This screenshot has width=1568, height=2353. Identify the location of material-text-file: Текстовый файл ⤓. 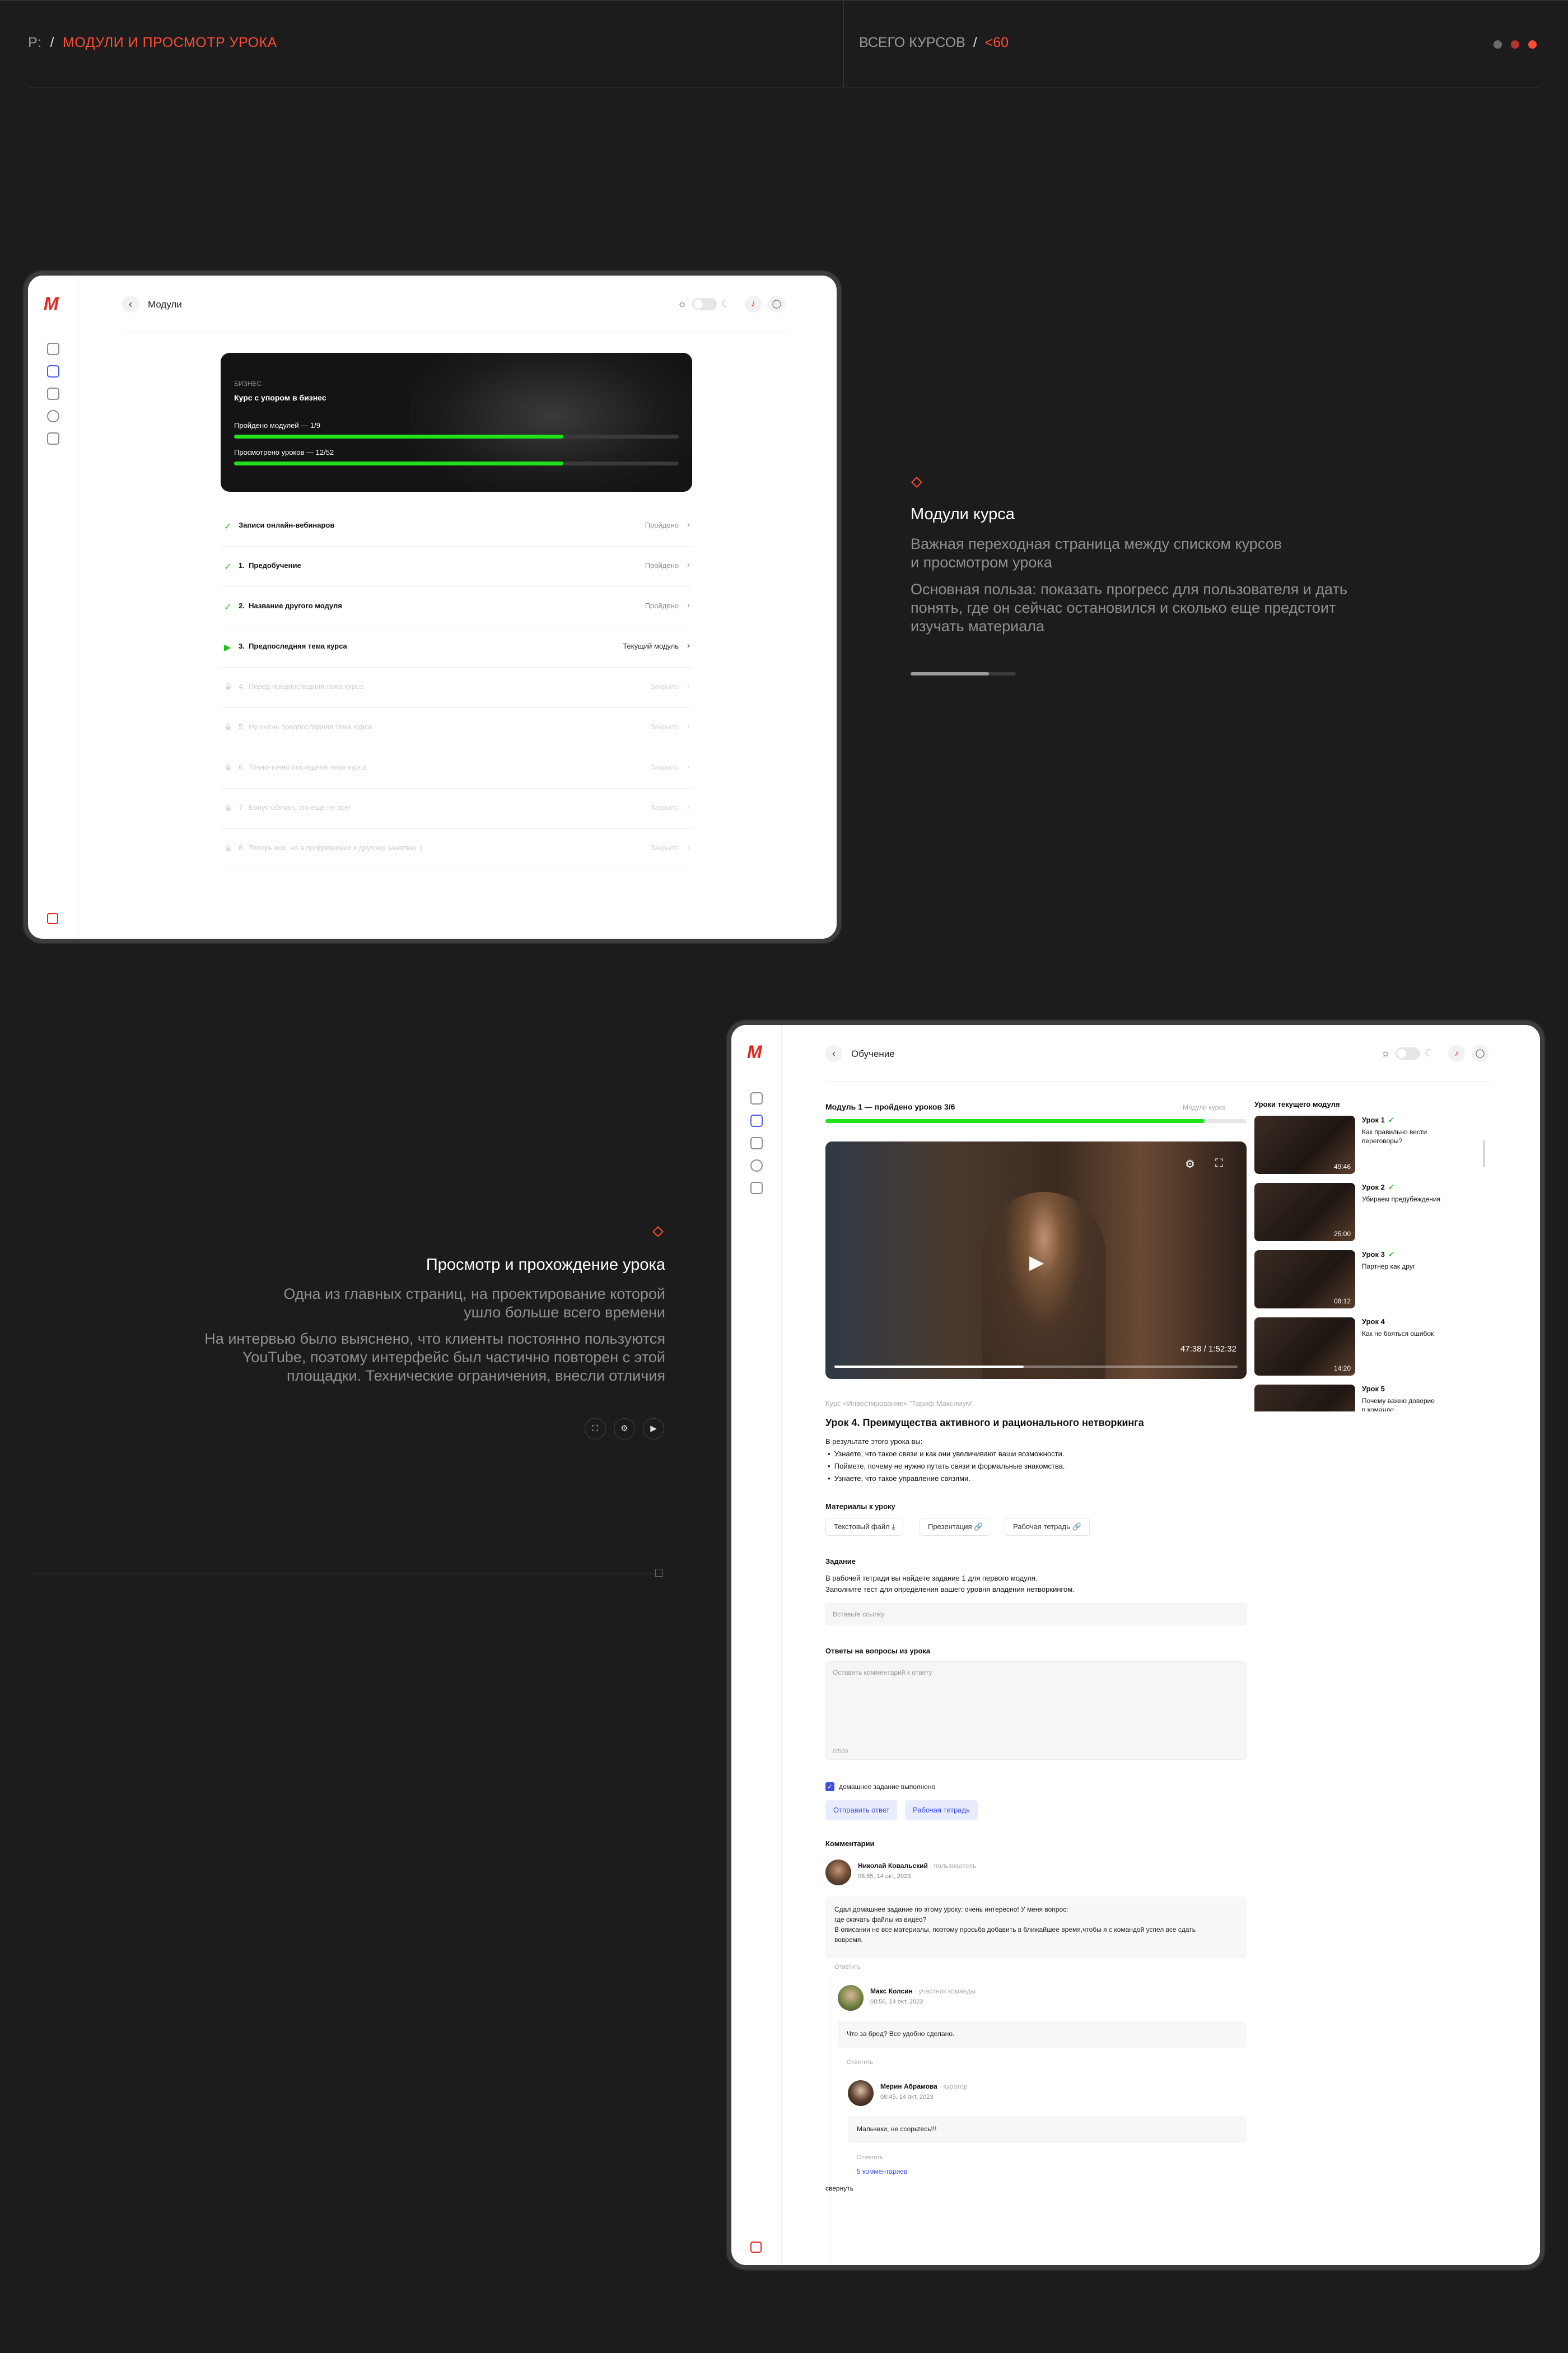
(865, 1527).